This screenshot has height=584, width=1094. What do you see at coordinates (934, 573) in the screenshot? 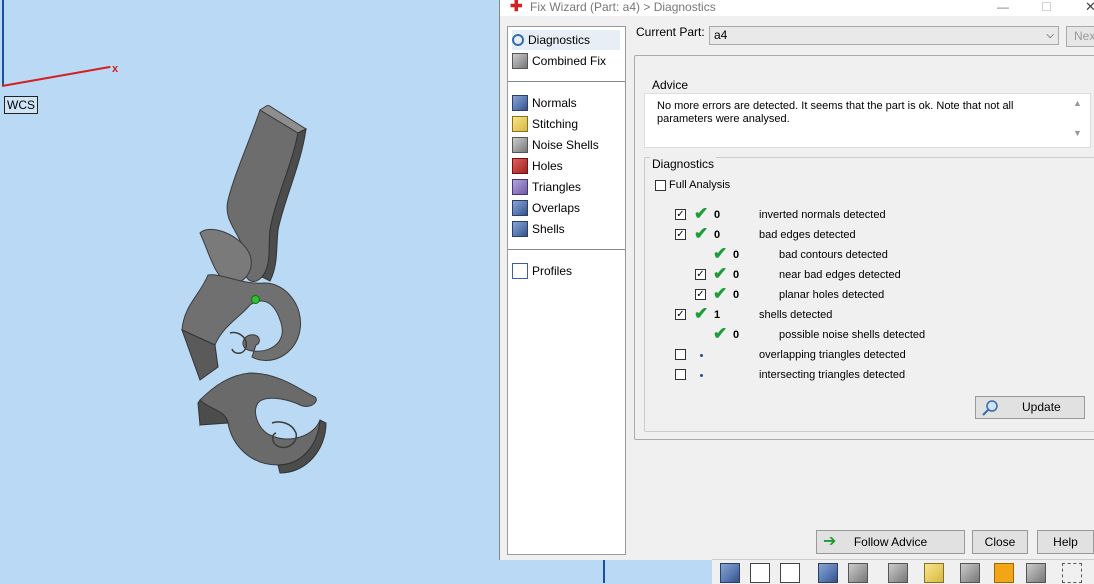
I see `color-cubes-icon` at bounding box center [934, 573].